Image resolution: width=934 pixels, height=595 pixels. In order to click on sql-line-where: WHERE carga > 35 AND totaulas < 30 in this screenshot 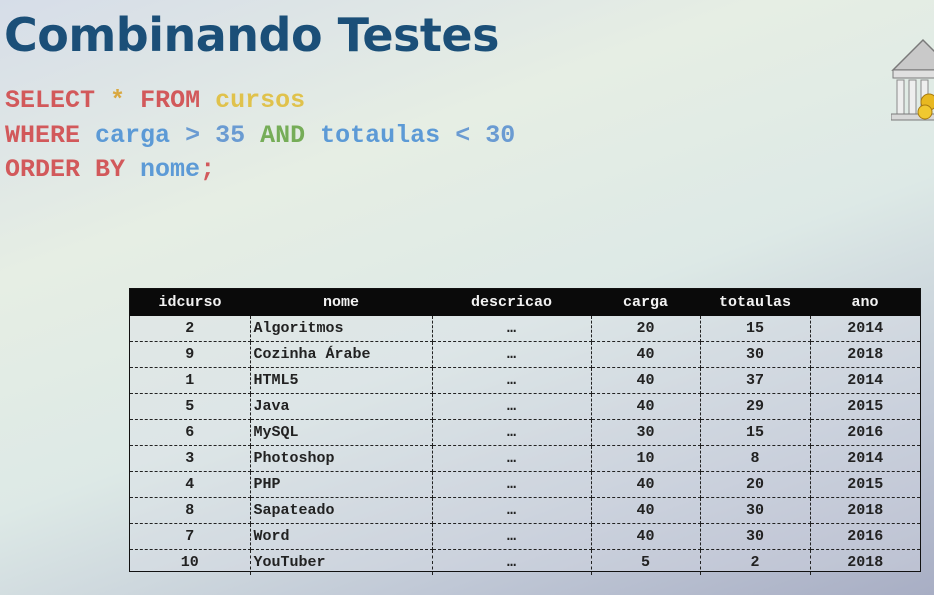, I will do `click(260, 136)`.